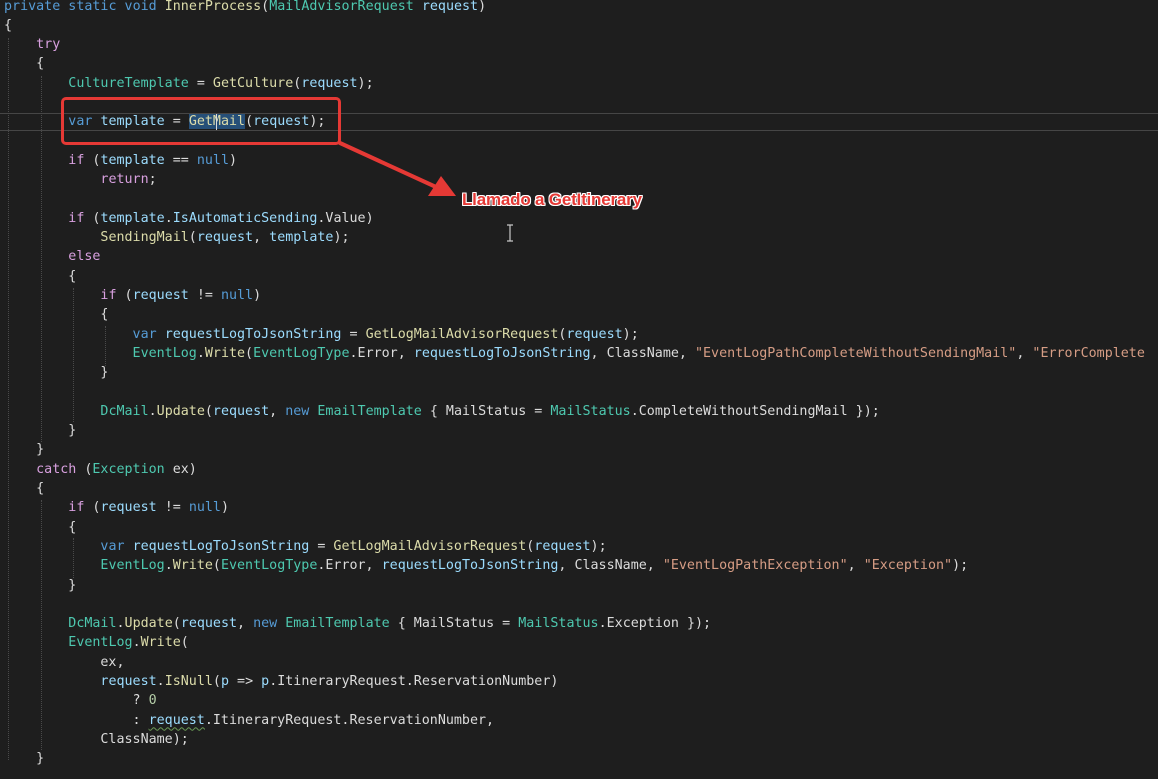 This screenshot has width=1158, height=779. What do you see at coordinates (552, 199) in the screenshot?
I see `callout-label: Llamado a GetItinerary` at bounding box center [552, 199].